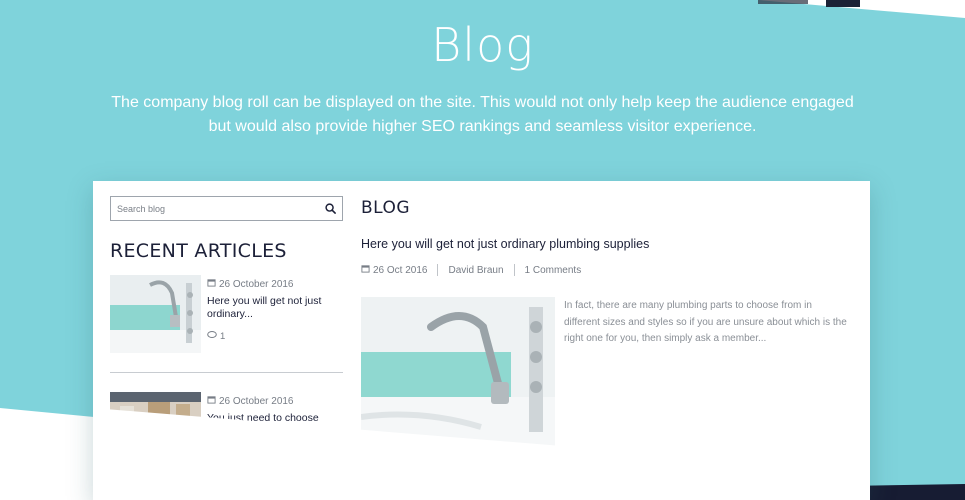  What do you see at coordinates (277, 418) in the screenshot?
I see `article-title-link: You just need to choose` at bounding box center [277, 418].